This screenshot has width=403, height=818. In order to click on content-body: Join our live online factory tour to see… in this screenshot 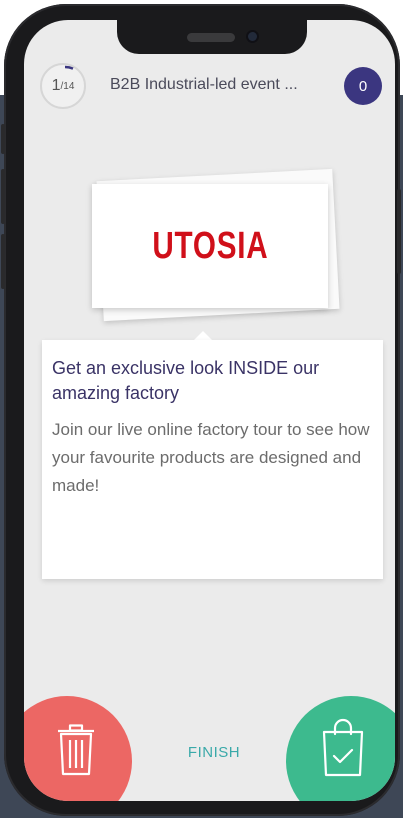, I will do `click(211, 457)`.